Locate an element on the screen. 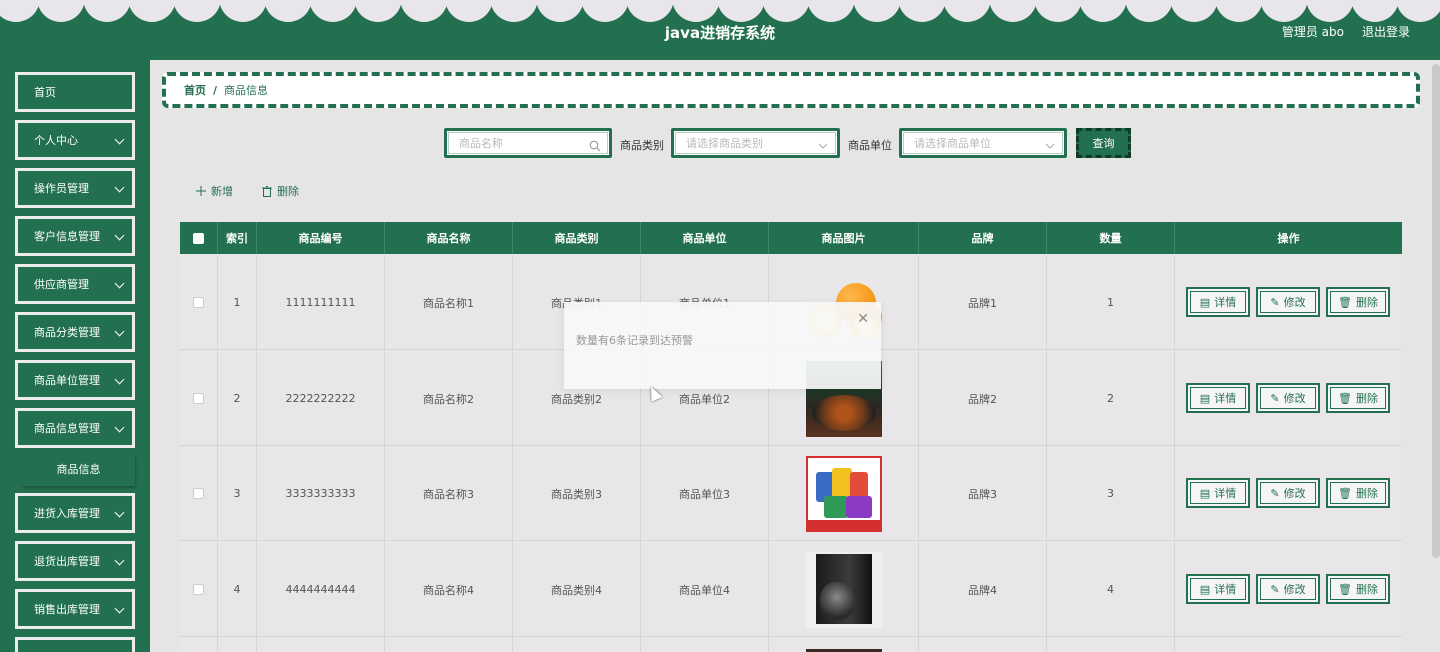 The height and width of the screenshot is (652, 1440). column-header: 商品类别 is located at coordinates (577, 238).